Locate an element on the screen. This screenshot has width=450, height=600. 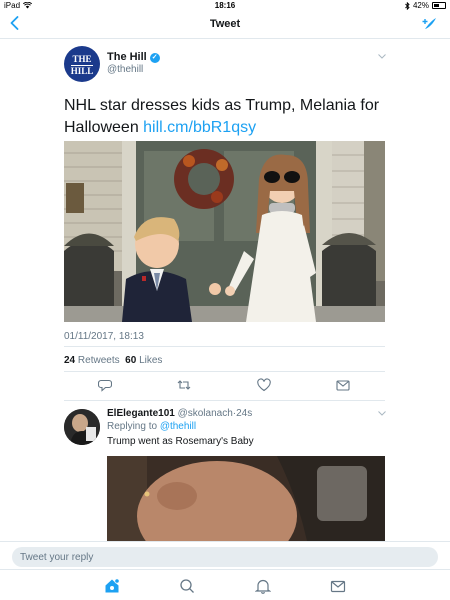
likes-label: Likes is located at coordinates (151, 360).